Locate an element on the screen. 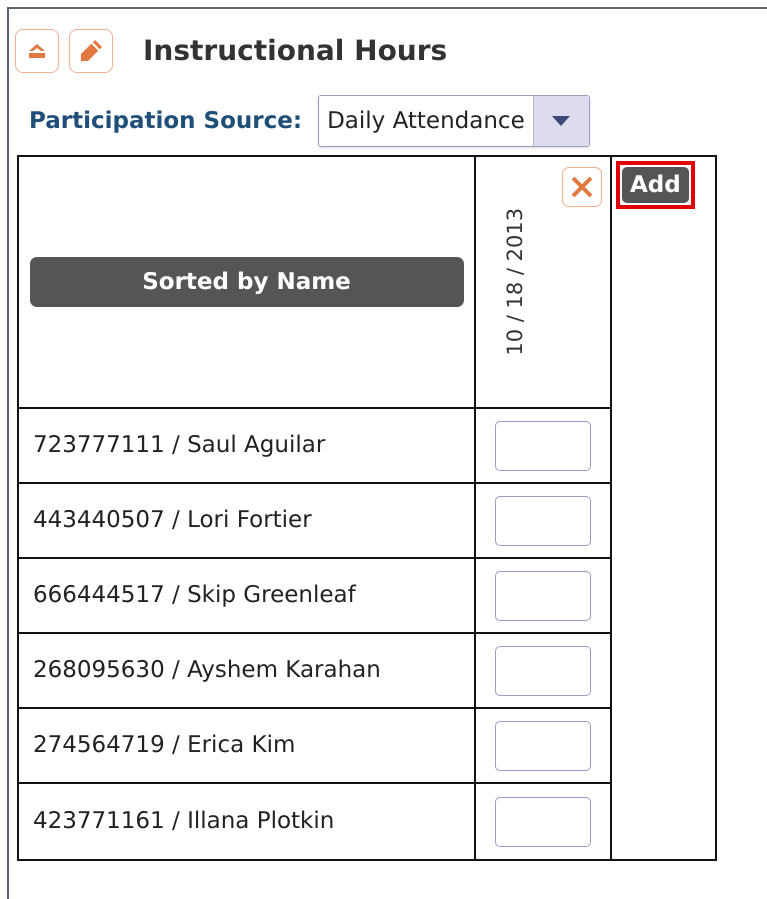  student-cell-text: 666444517 / Skip Greenleaf is located at coordinates (194, 595).